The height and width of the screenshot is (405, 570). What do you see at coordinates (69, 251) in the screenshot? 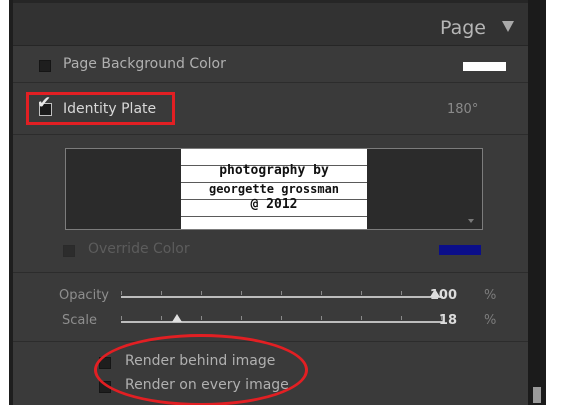
I see `override-color-checkbox` at bounding box center [69, 251].